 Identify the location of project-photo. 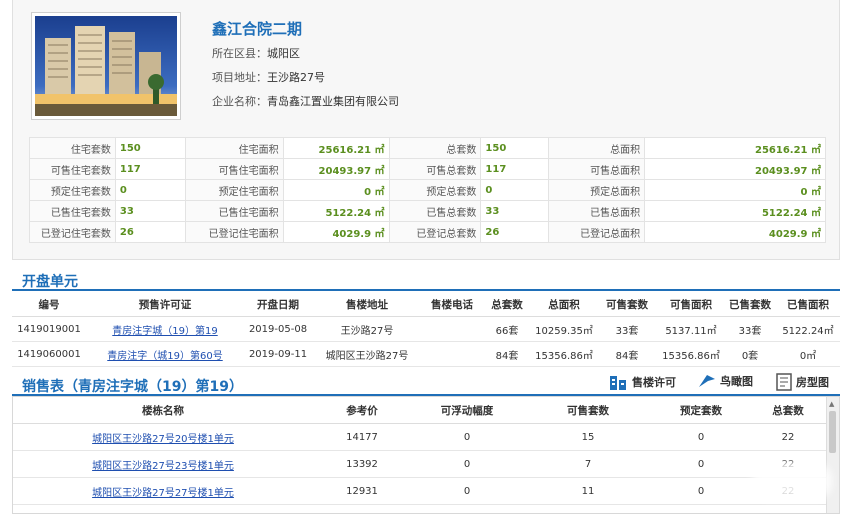
(106, 66).